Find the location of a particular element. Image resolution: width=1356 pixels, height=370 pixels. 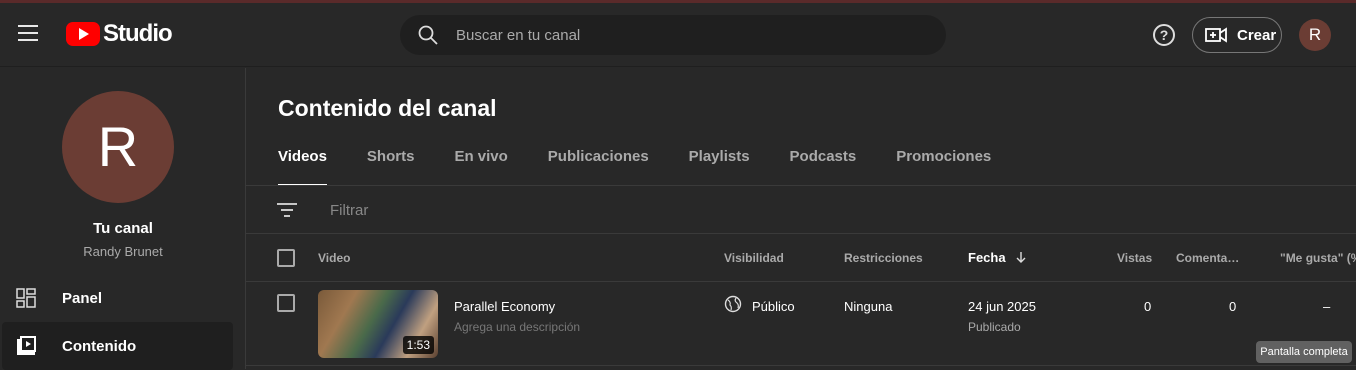

search-icon is located at coordinates (428, 35).